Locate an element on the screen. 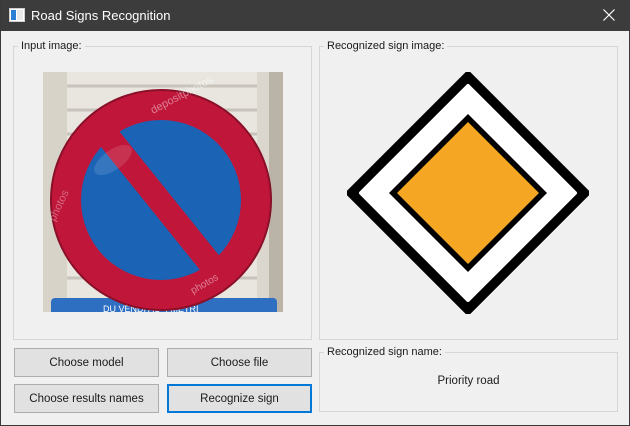 The width and height of the screenshot is (630, 426). choose-file-button: Choose file is located at coordinates (239, 362).